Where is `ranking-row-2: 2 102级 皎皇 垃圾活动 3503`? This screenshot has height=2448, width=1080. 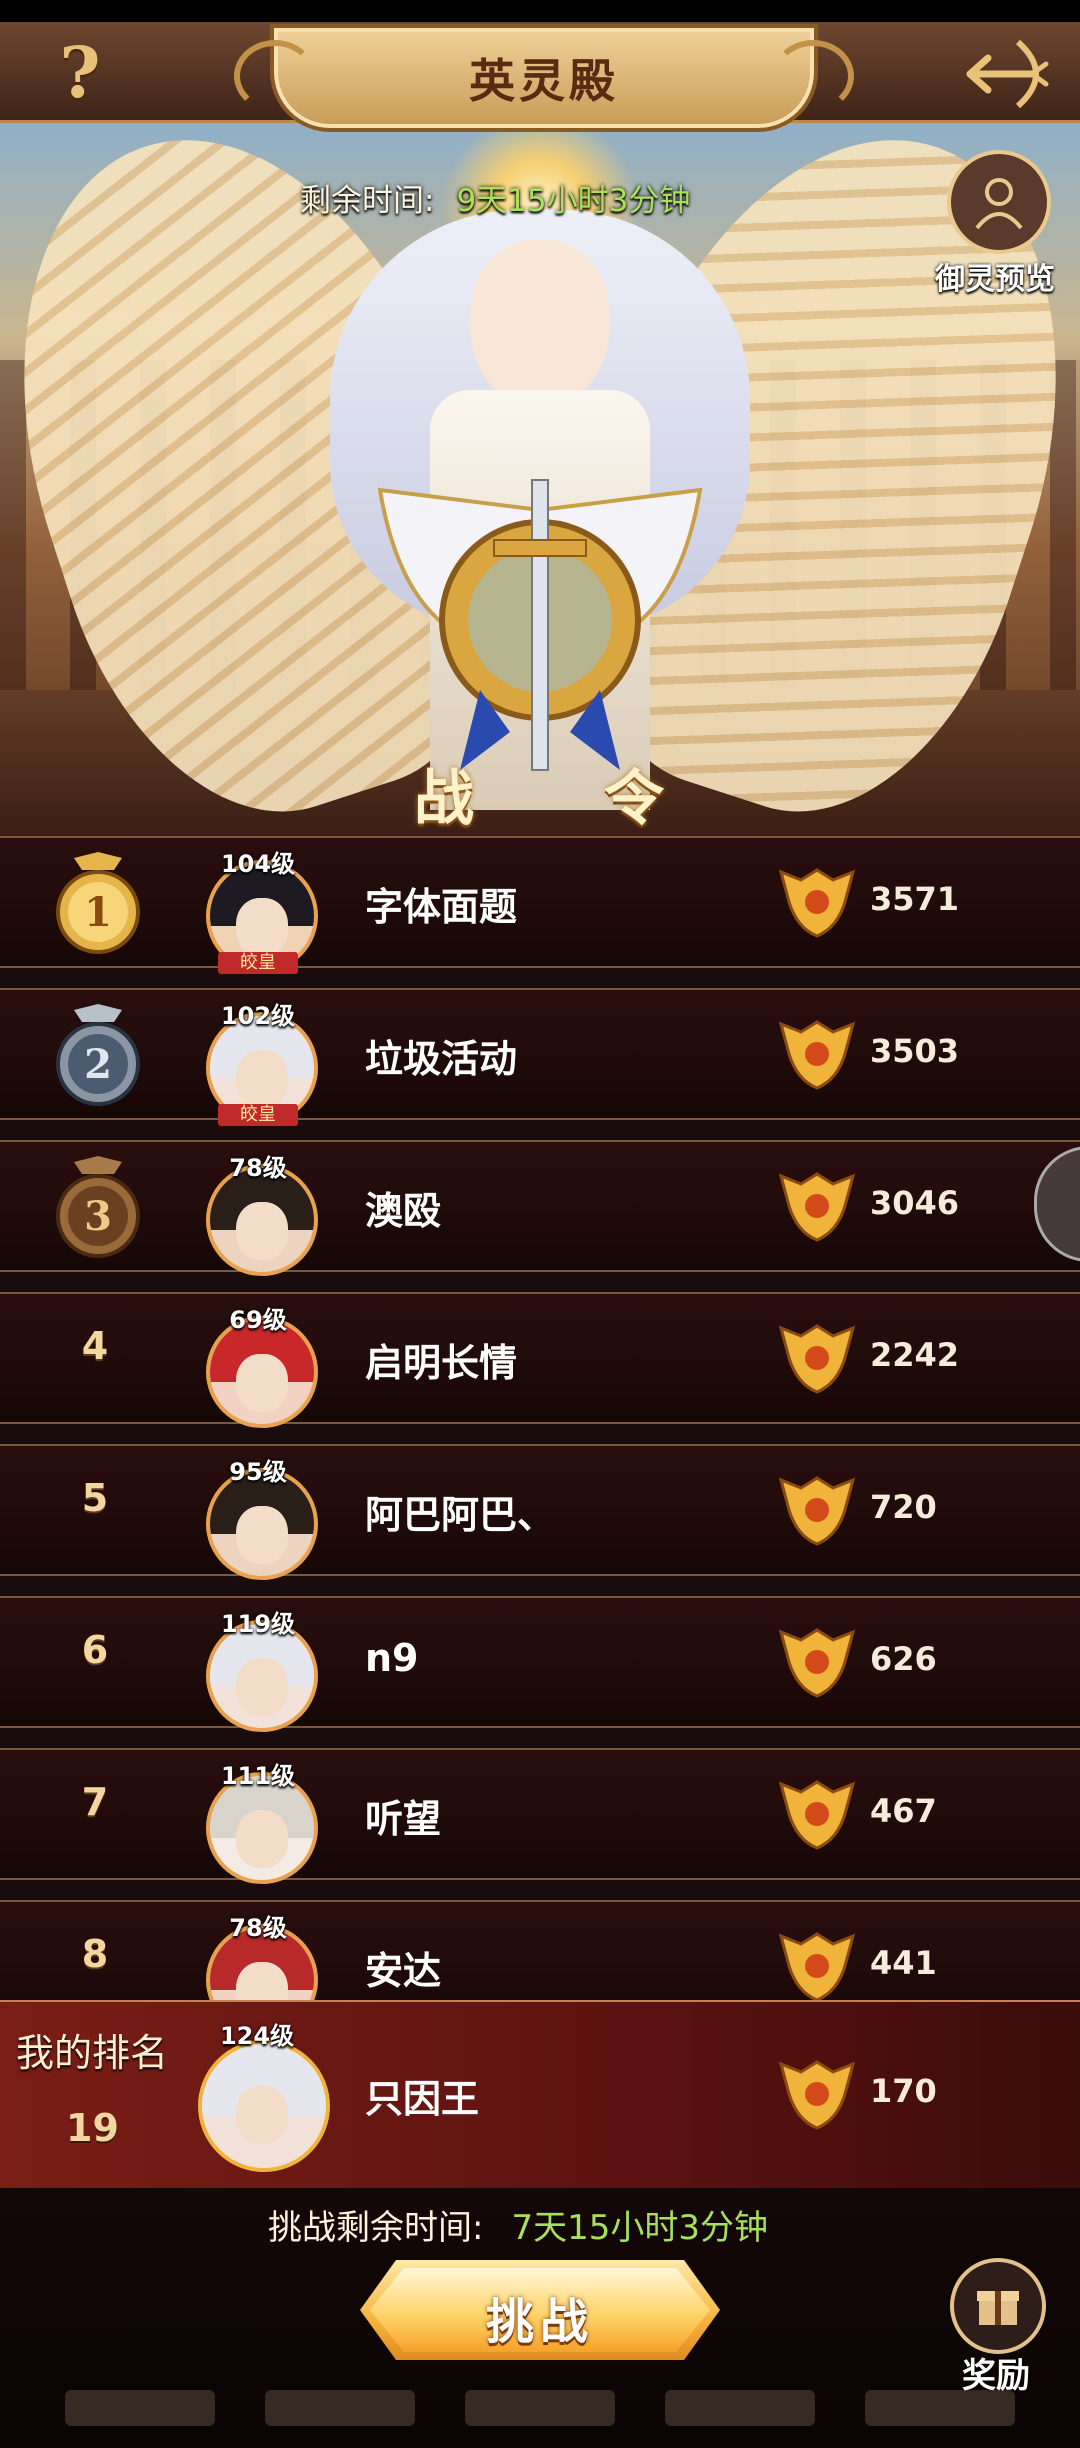
ranking-row-2: 2 102级 皎皇 垃圾活动 3503 is located at coordinates (540, 1057).